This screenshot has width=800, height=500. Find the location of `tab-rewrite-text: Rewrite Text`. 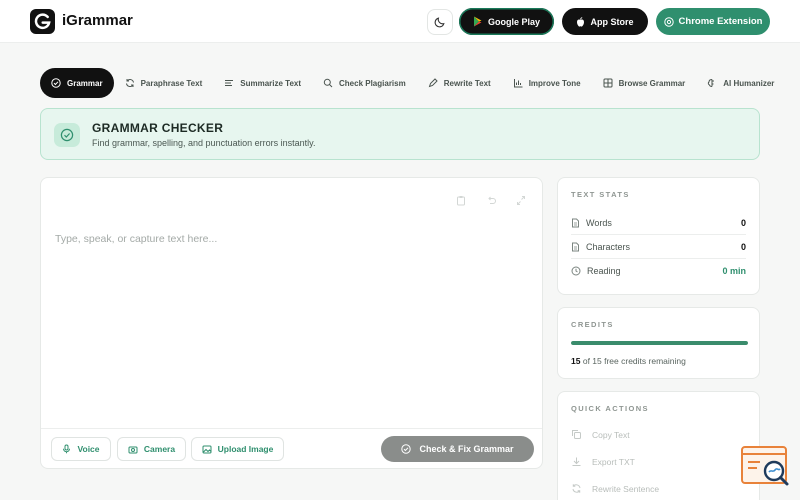

tab-rewrite-text: Rewrite Text is located at coordinates (459, 83).